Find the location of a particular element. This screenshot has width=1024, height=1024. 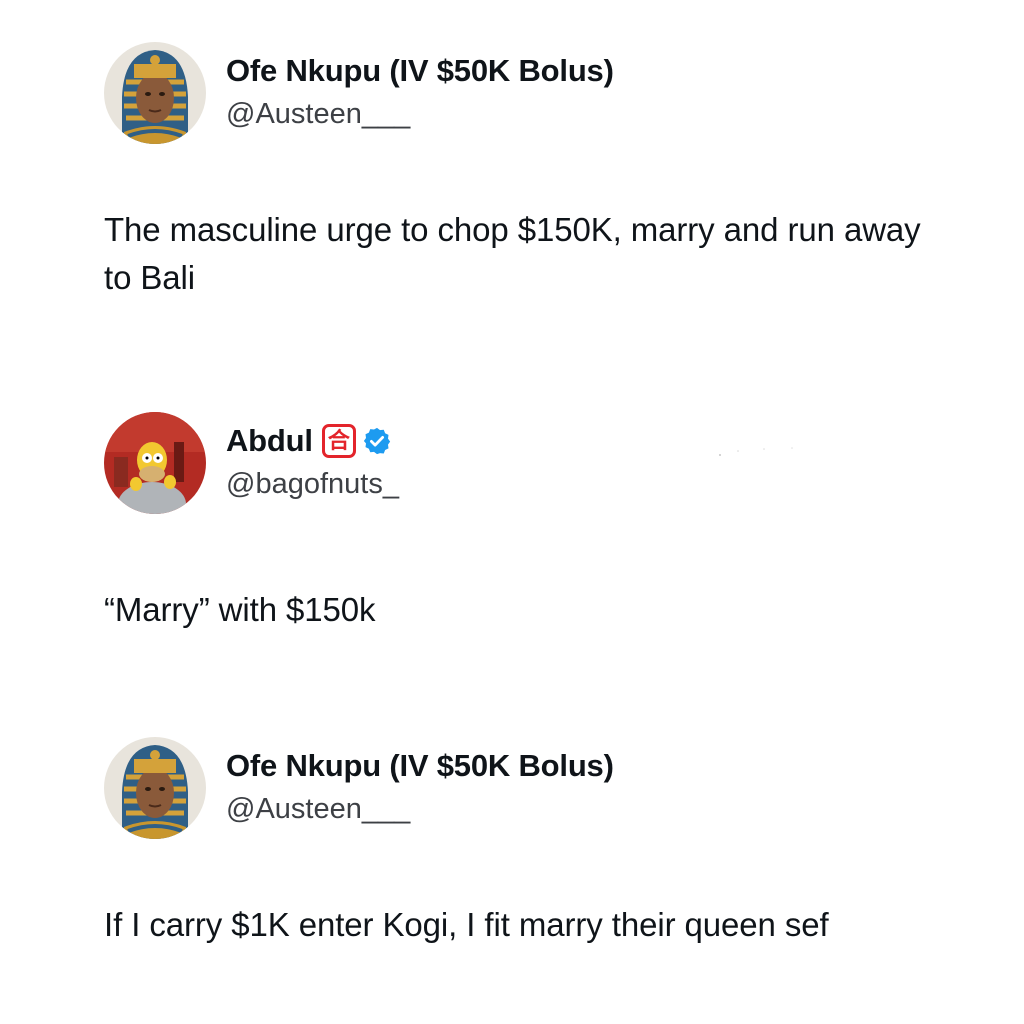

image-artifact is located at coordinates (756, 451).